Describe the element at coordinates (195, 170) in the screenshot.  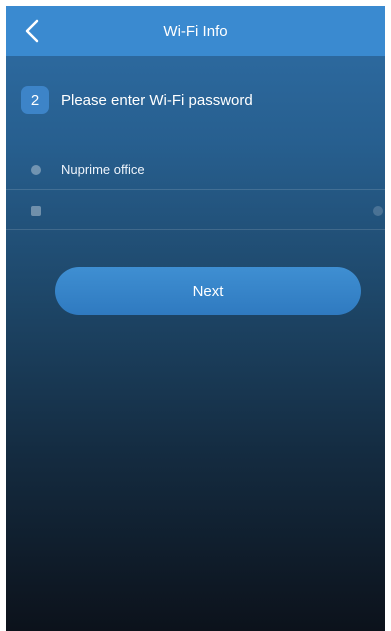
I see `ssid-field: Nuprime office` at that location.